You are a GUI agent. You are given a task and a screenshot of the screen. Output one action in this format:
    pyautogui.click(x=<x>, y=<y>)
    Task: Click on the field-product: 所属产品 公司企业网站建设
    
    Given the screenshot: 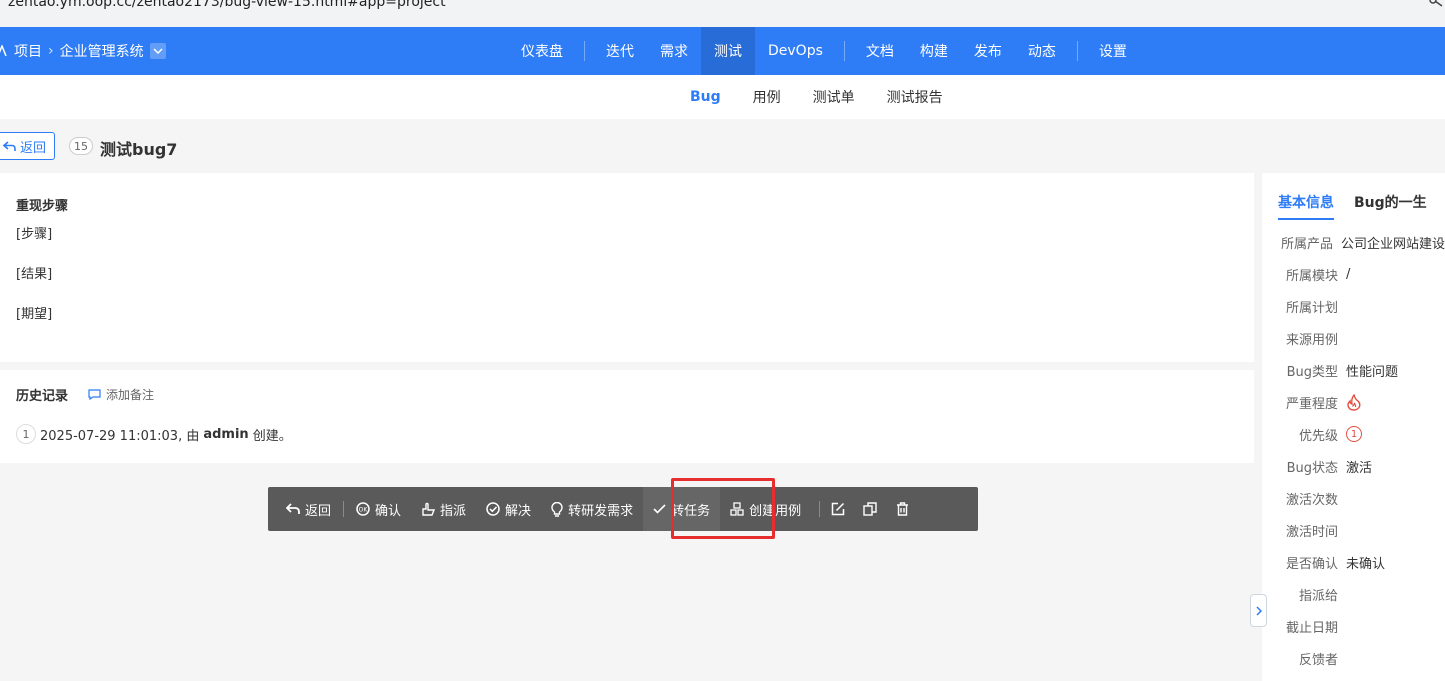 What is the action you would take?
    pyautogui.click(x=1353, y=242)
    